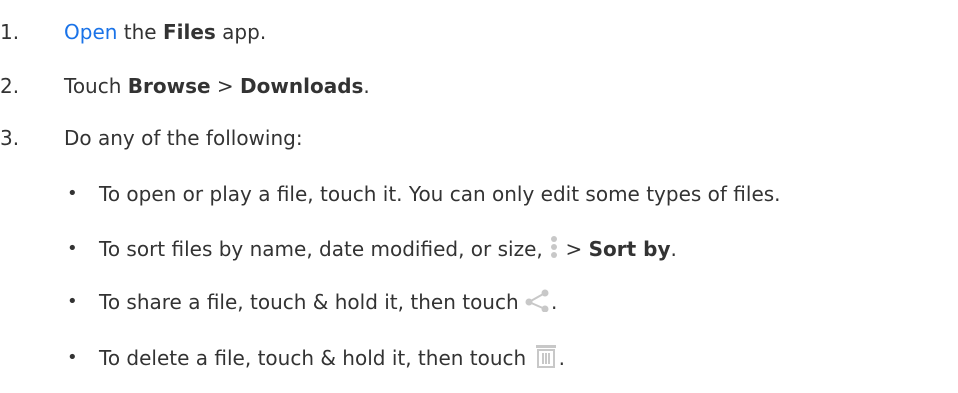 The width and height of the screenshot is (958, 393). I want to click on step-number: 2., so click(10, 86).